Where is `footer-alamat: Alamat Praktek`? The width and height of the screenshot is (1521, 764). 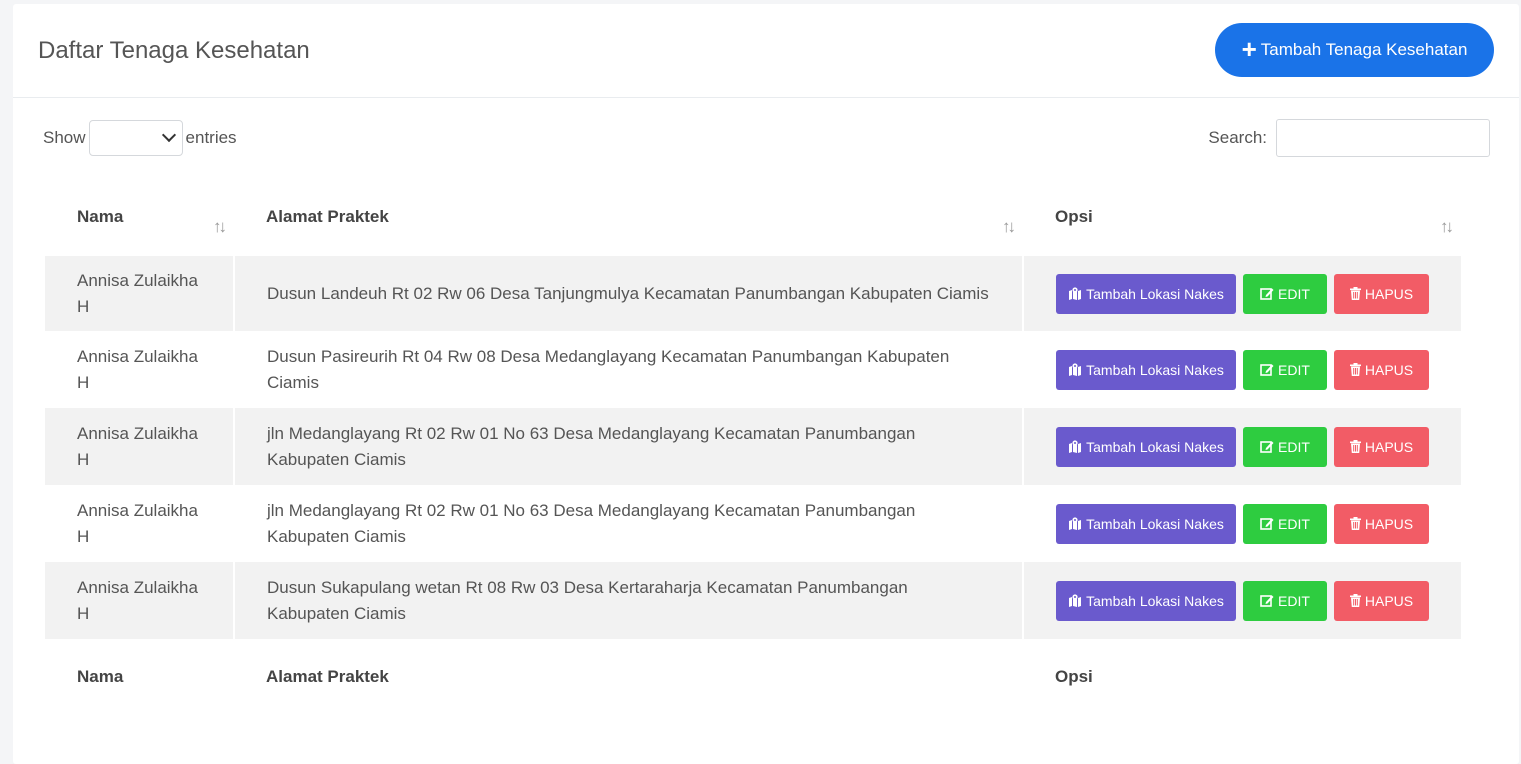 footer-alamat: Alamat Praktek is located at coordinates (327, 676).